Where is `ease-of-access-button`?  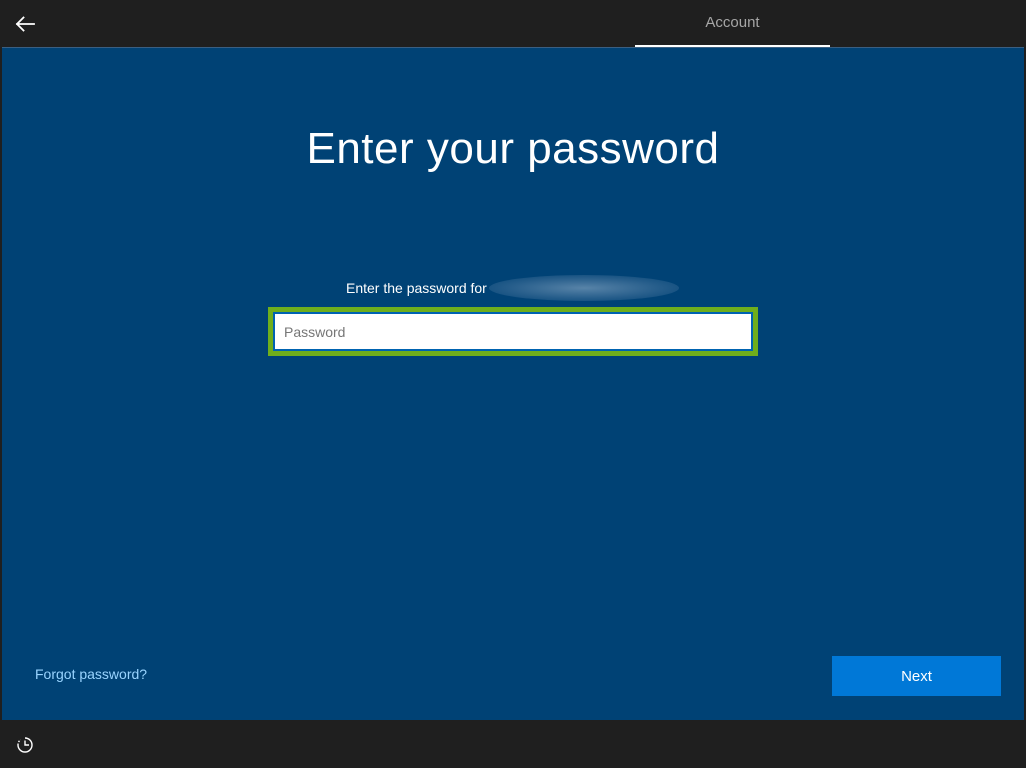
ease-of-access-button is located at coordinates (25, 745).